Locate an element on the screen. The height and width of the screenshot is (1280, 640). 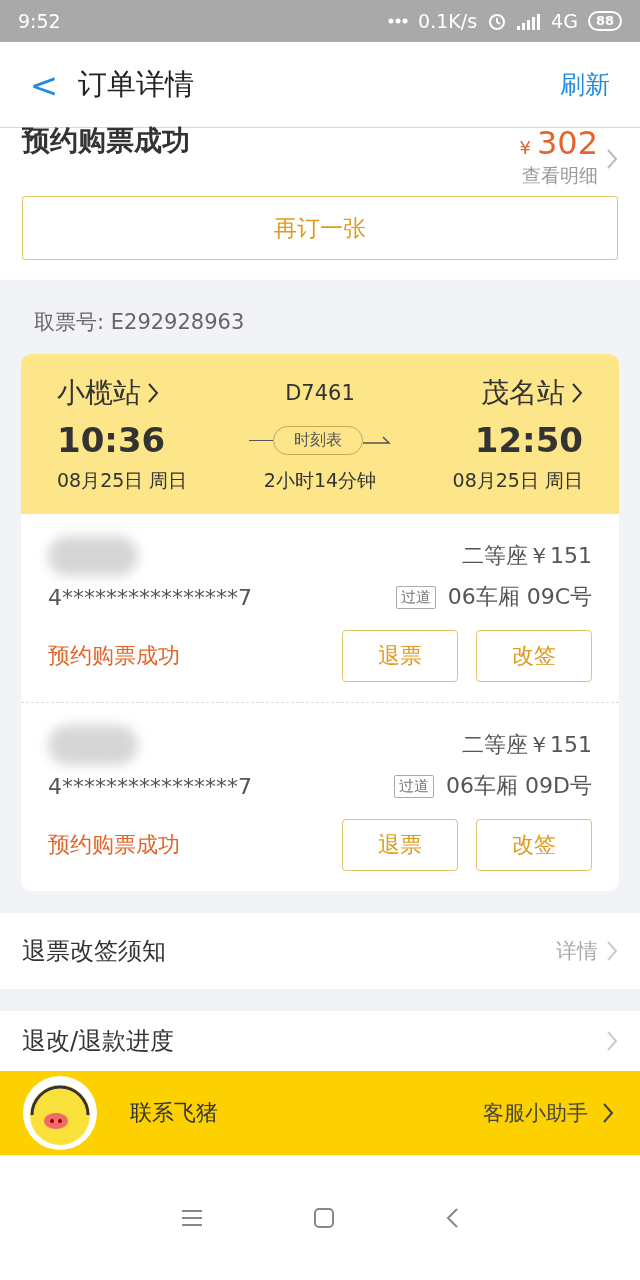
menu-row-detail: 详情 is located at coordinates (577, 951).